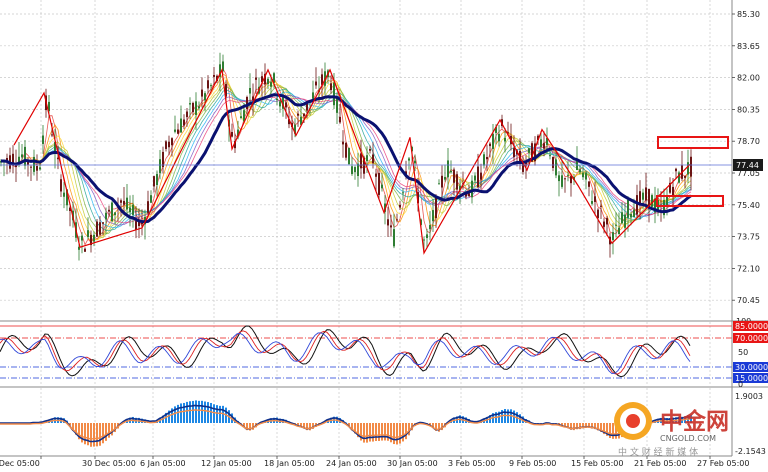 The image size is (768, 472). I want to click on date-tick-label: 18 Jan 05:00, so click(289, 463).